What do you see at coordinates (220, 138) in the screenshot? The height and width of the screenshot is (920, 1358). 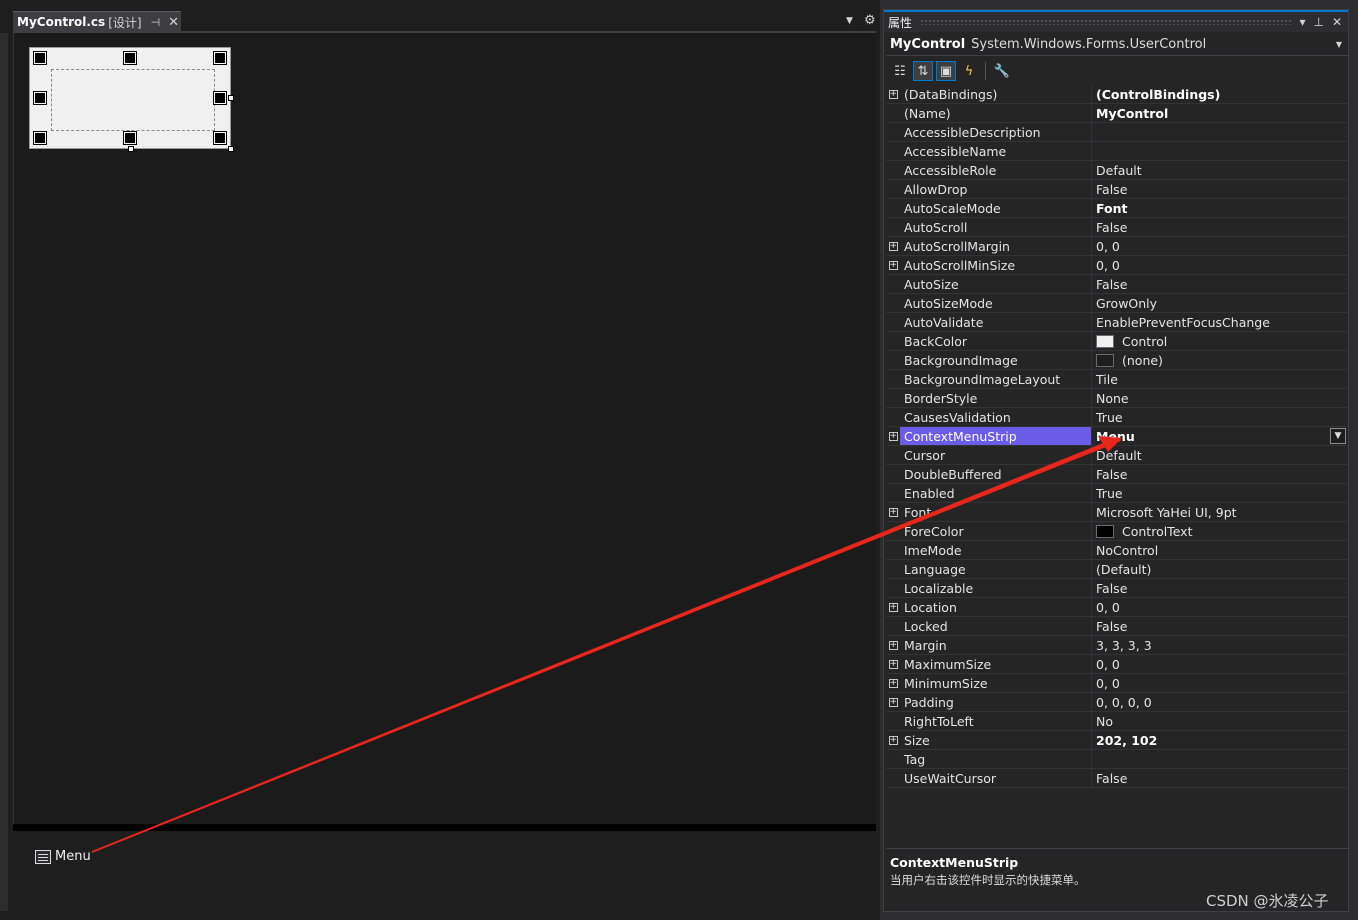 I see `resize-handle-bottom-right` at bounding box center [220, 138].